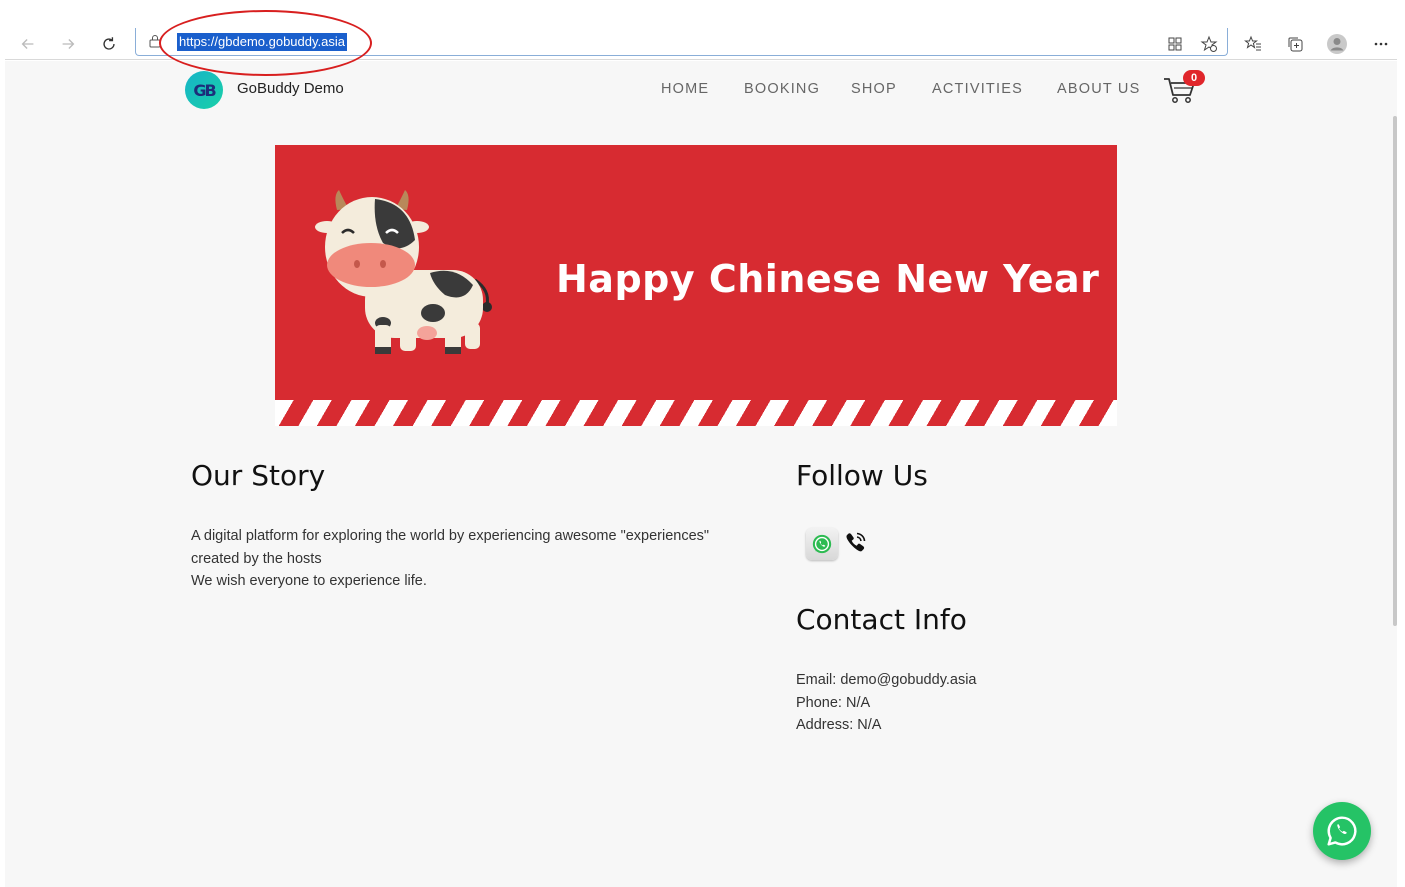 The width and height of the screenshot is (1405, 887). Describe the element at coordinates (839, 725) in the screenshot. I see `contact-address: Address: N/A` at that location.